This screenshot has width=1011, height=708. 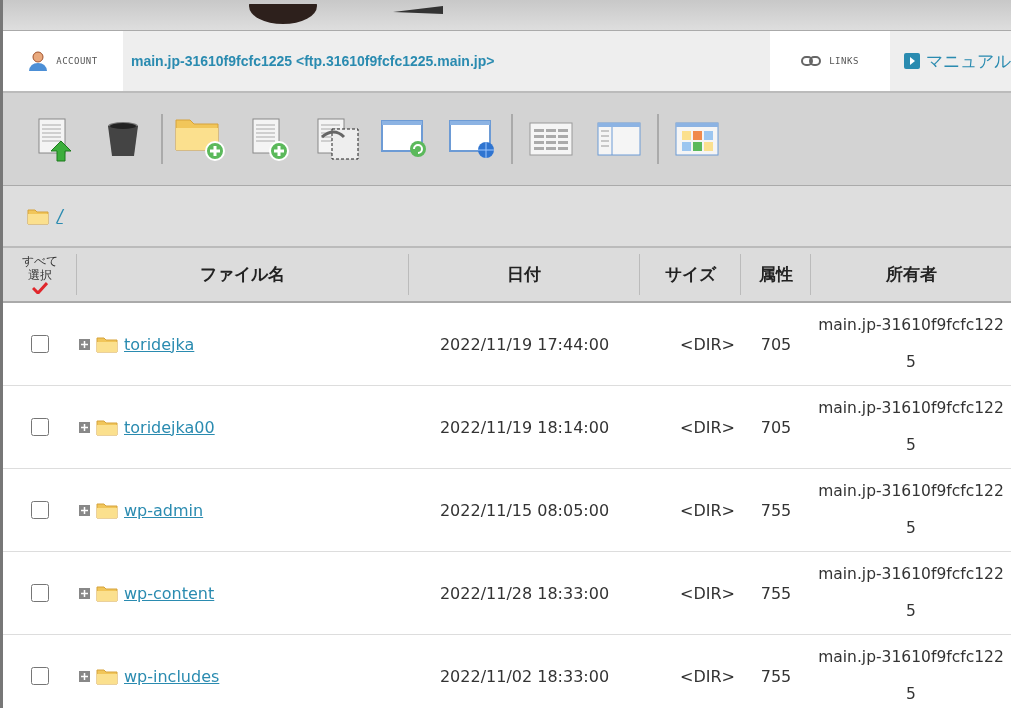 What do you see at coordinates (551, 139) in the screenshot?
I see `list-view-icon` at bounding box center [551, 139].